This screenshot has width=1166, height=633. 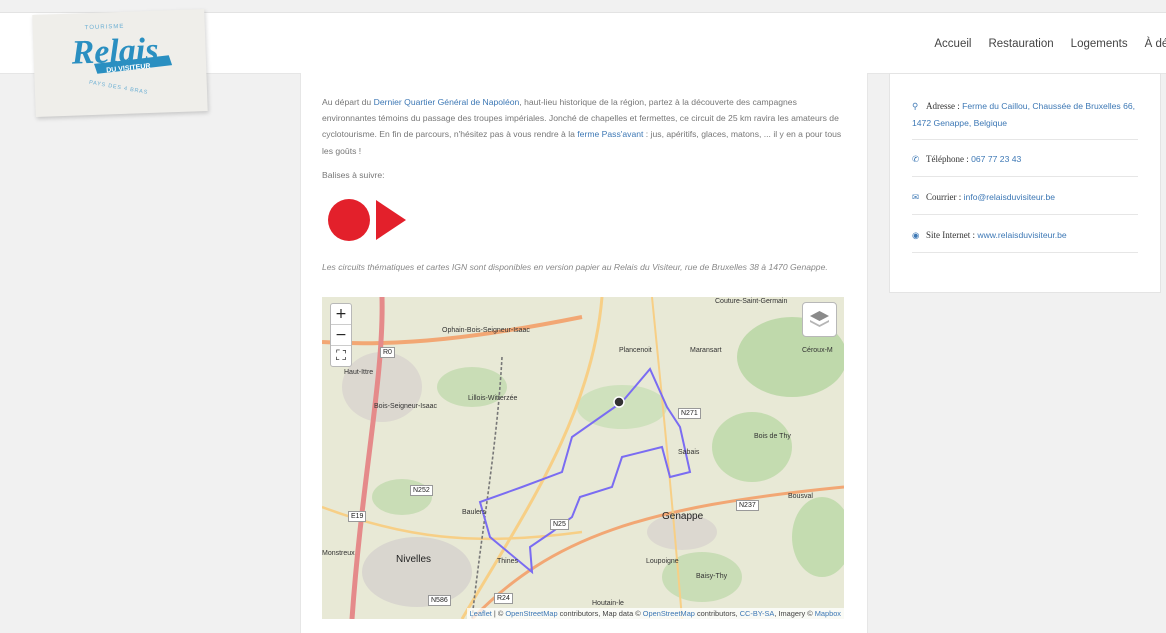 I want to click on map-label-baulers: Baulers, so click(x=474, y=512).